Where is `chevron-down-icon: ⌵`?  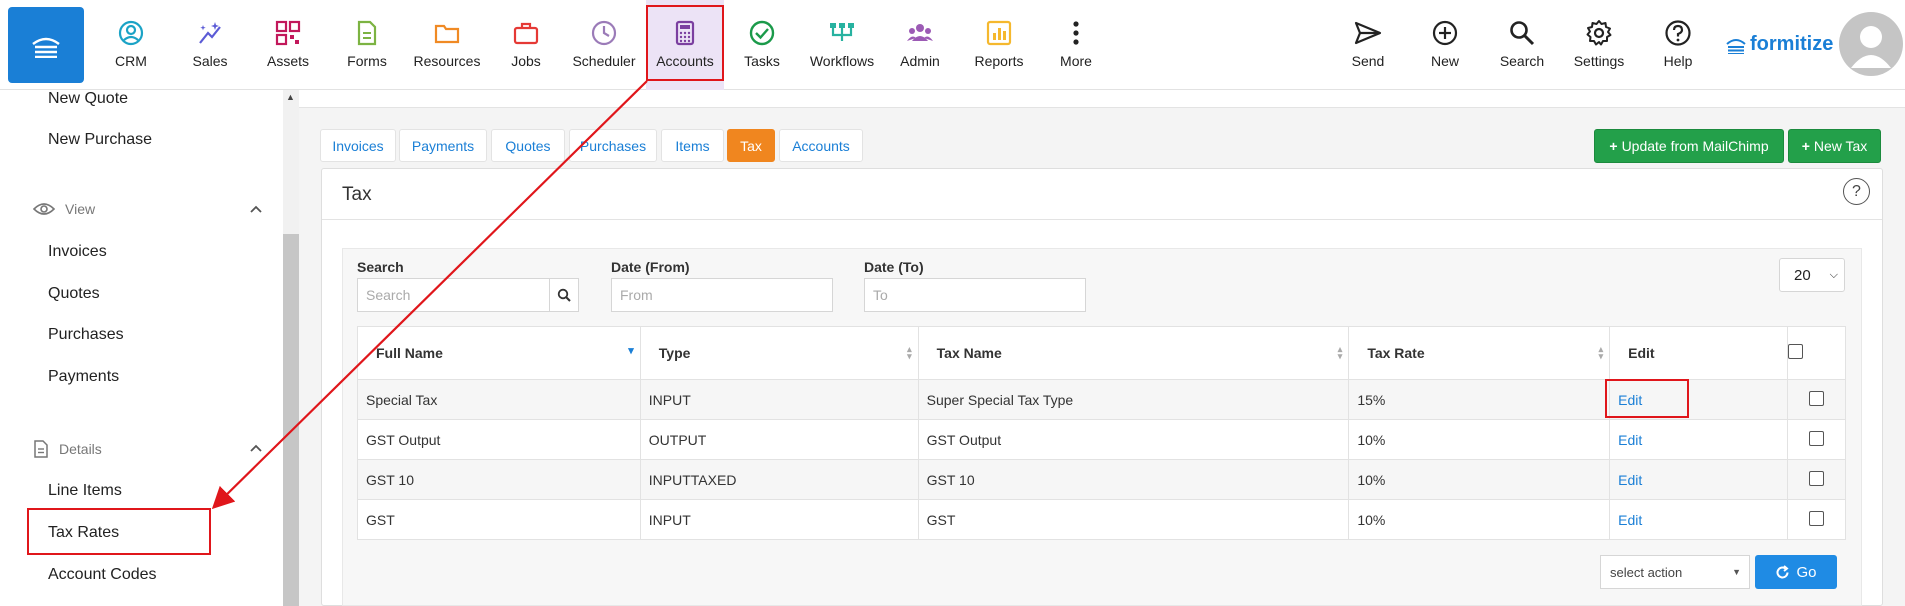 chevron-down-icon: ⌵ is located at coordinates (1833, 275).